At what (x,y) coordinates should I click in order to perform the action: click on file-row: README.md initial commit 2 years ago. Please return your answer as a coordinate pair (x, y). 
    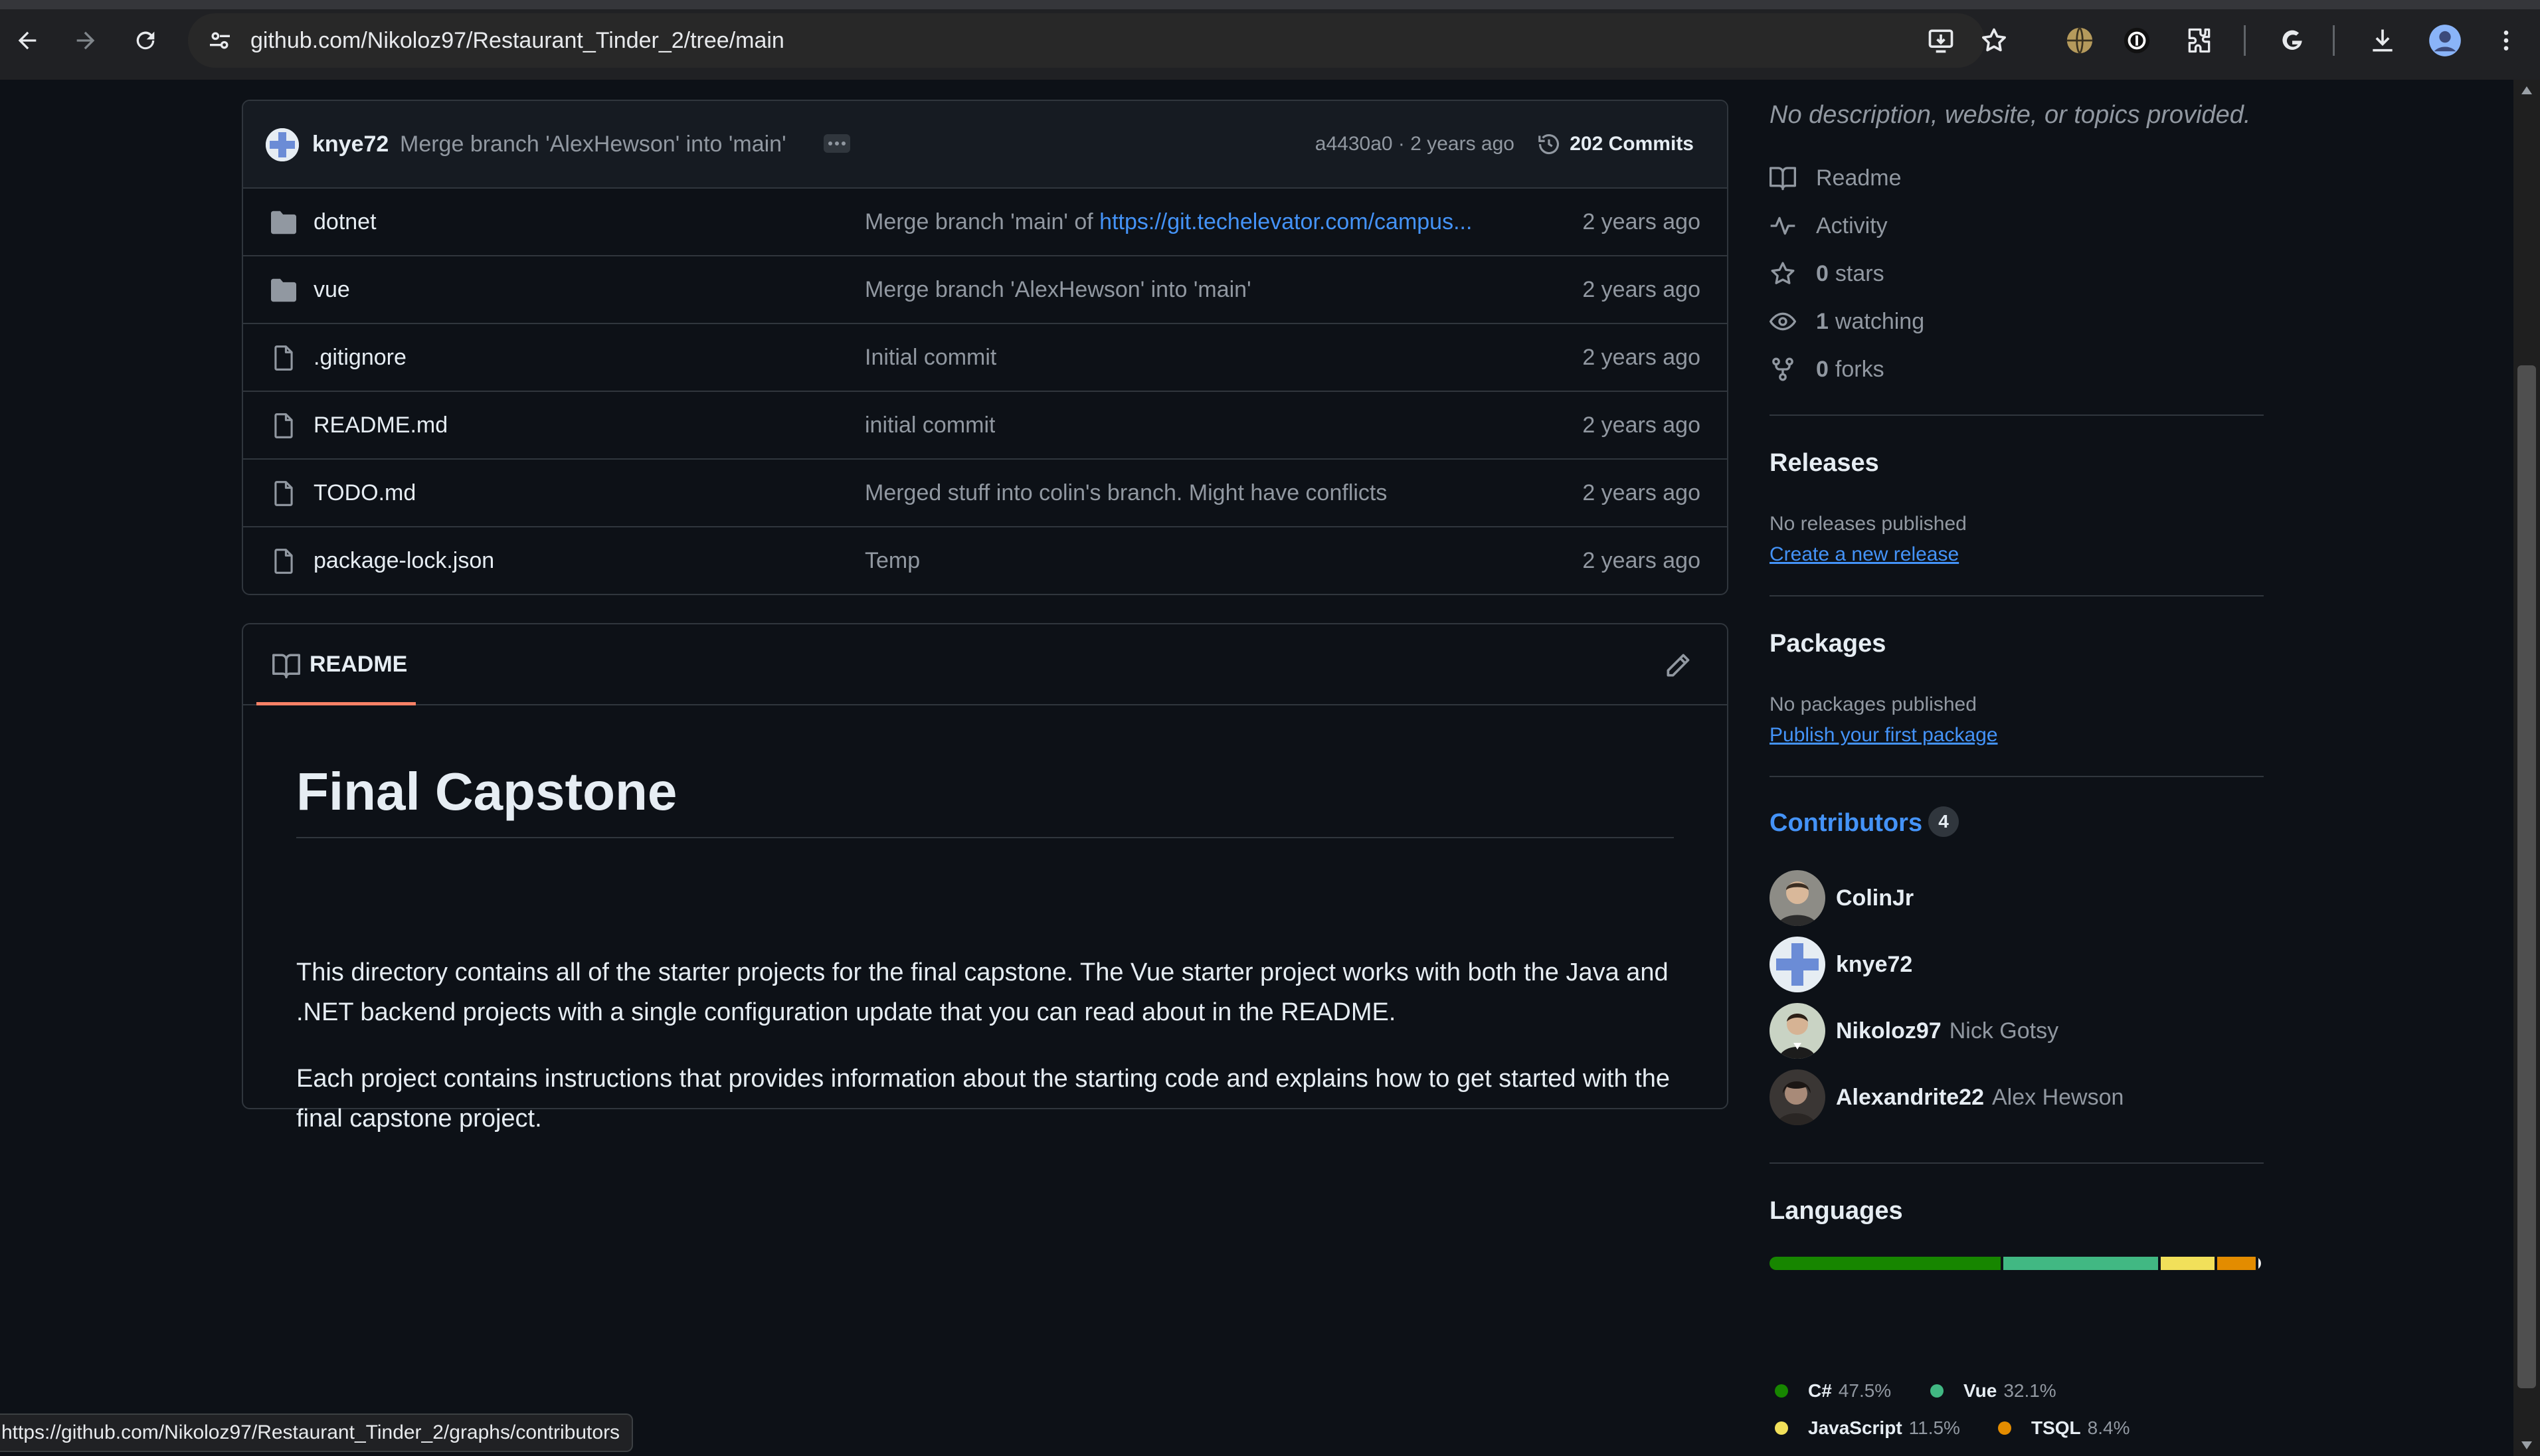
    Looking at the image, I should click on (985, 424).